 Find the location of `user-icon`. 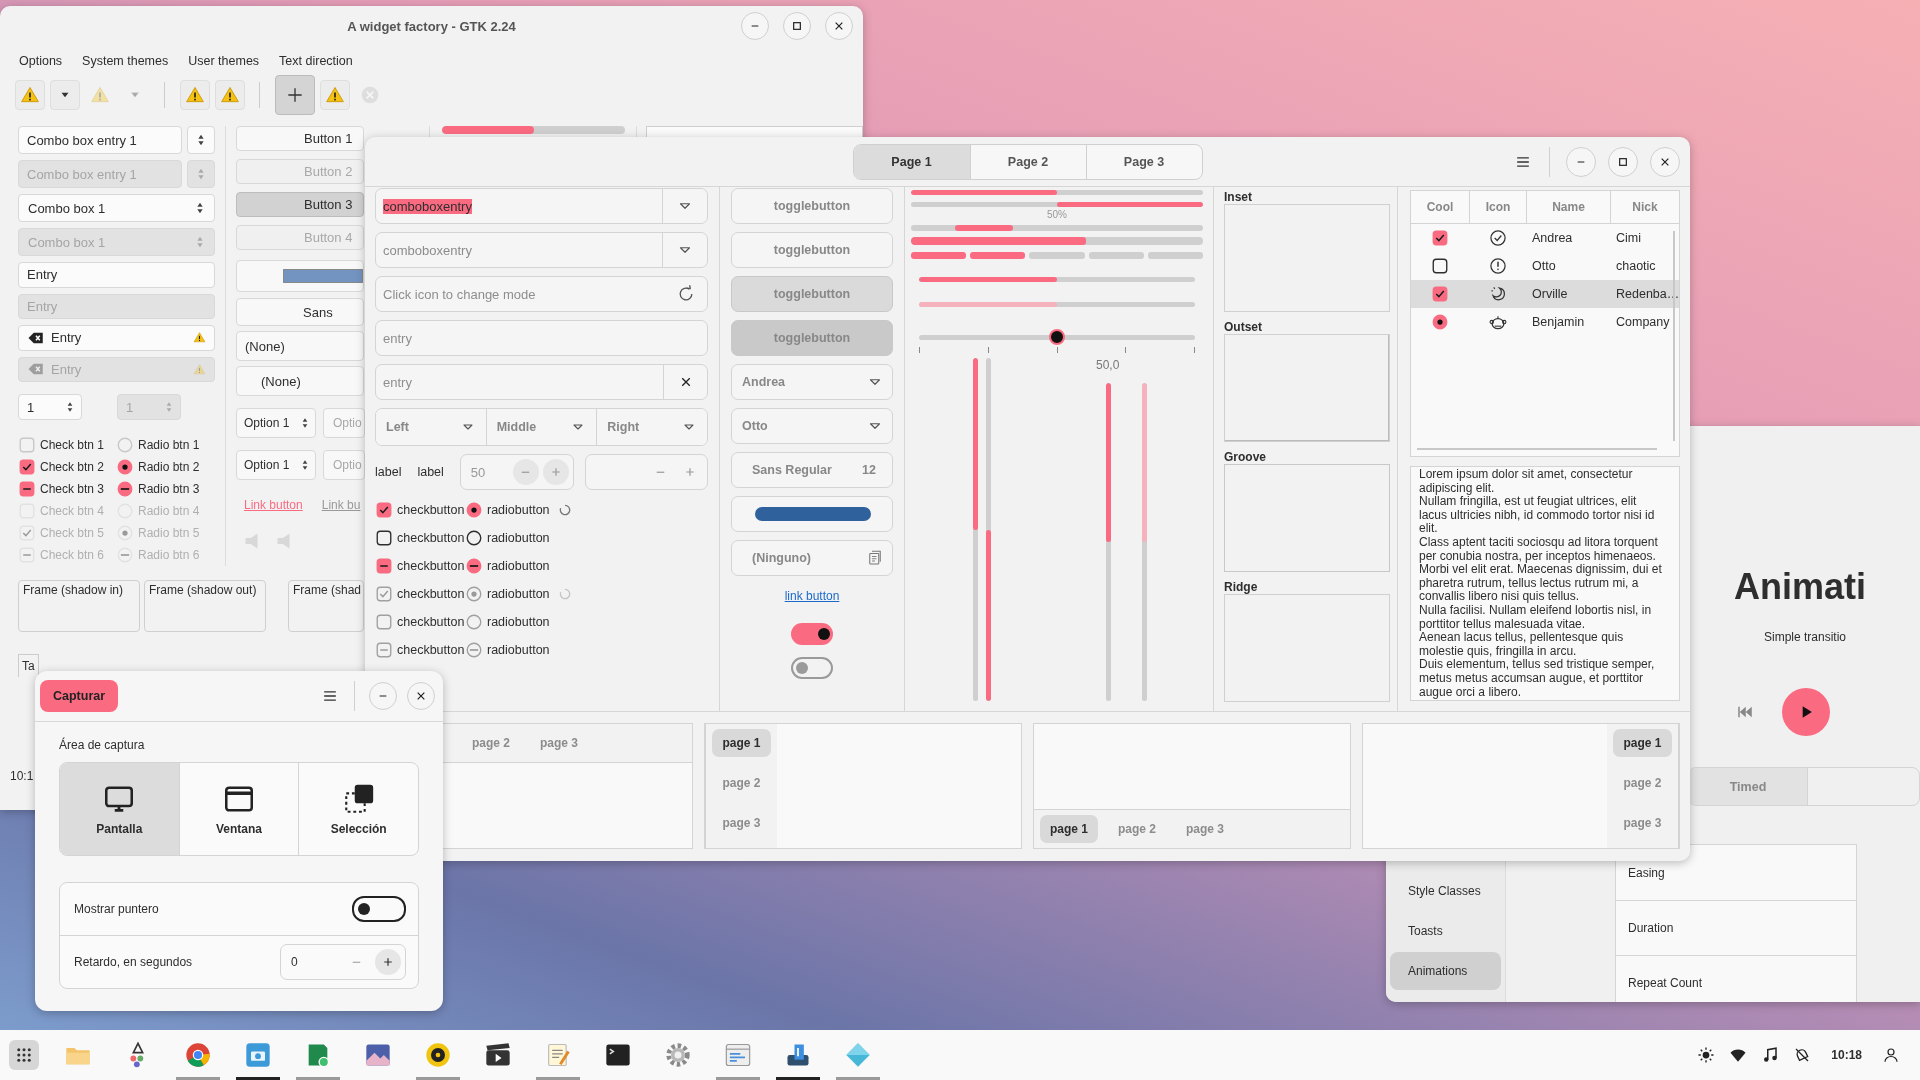

user-icon is located at coordinates (1891, 1055).